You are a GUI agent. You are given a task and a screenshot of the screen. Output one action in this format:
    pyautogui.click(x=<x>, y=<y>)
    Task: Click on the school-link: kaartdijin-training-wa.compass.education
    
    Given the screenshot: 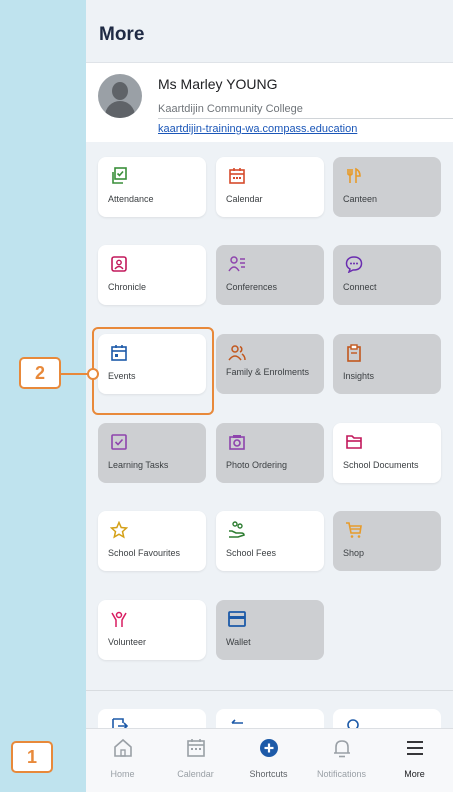 What is the action you would take?
    pyautogui.click(x=257, y=129)
    